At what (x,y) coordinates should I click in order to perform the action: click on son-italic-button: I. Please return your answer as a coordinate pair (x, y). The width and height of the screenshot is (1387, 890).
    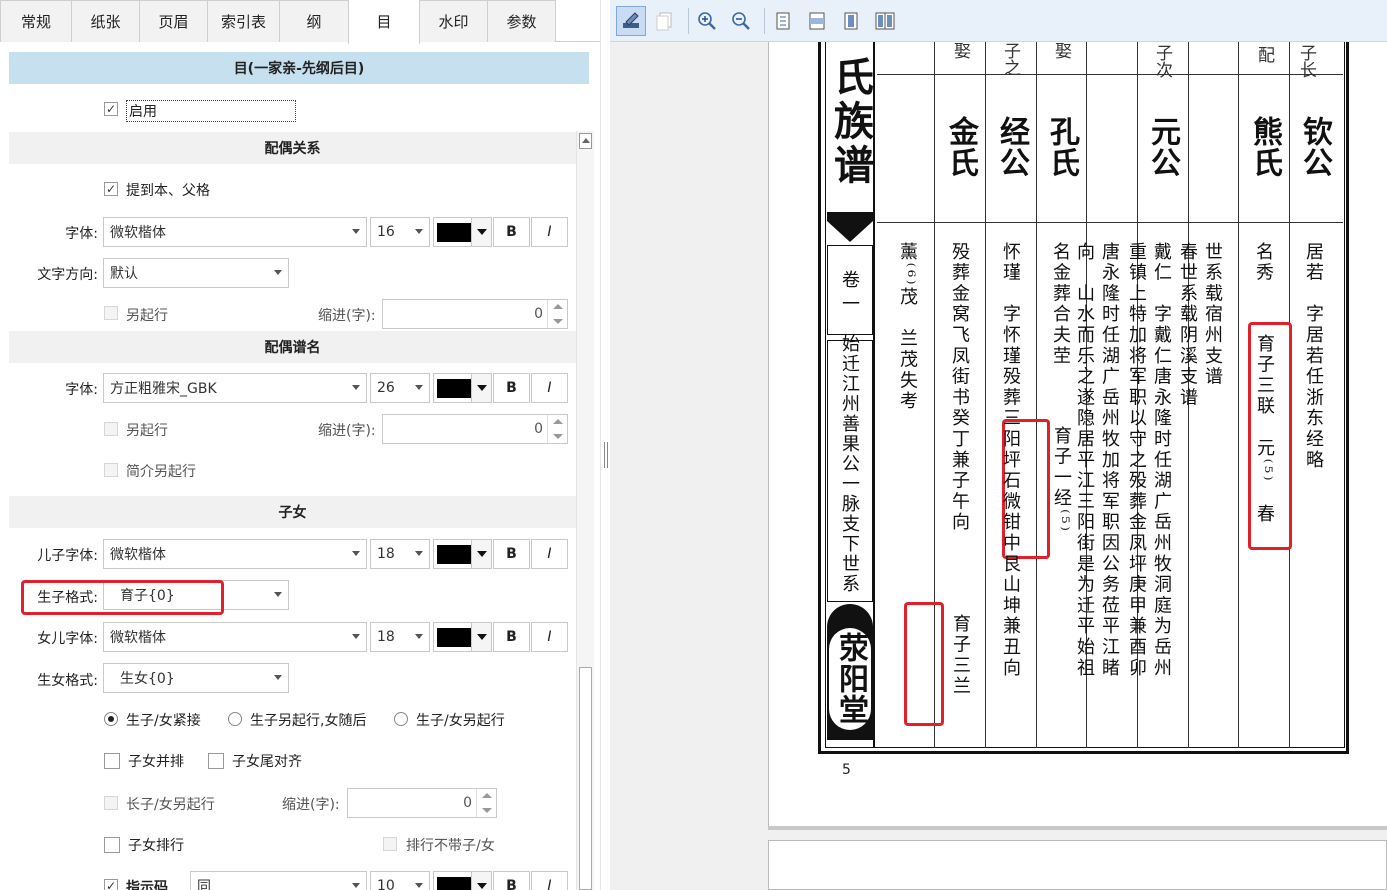
    Looking at the image, I should click on (549, 554).